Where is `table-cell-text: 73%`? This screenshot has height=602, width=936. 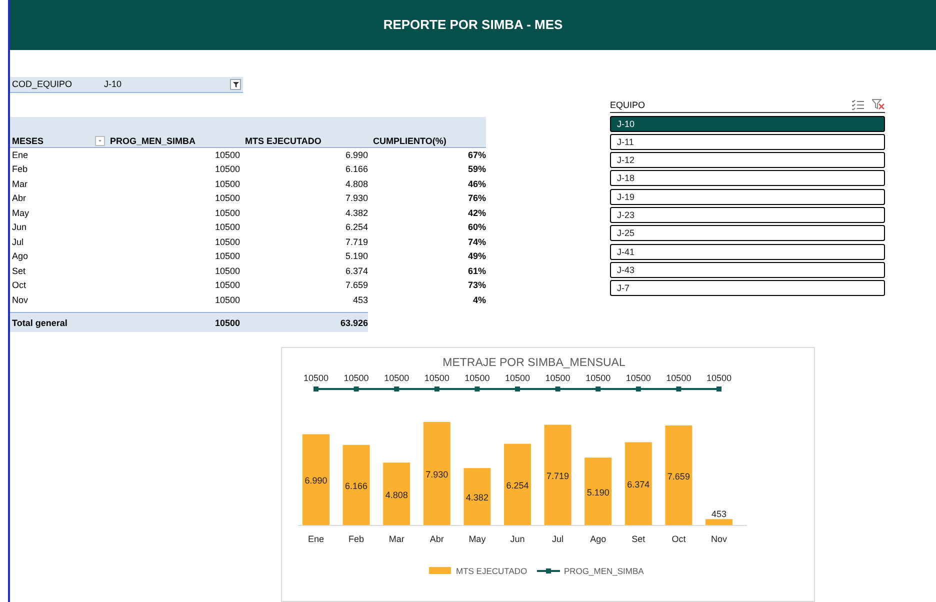 table-cell-text: 73% is located at coordinates (476, 285).